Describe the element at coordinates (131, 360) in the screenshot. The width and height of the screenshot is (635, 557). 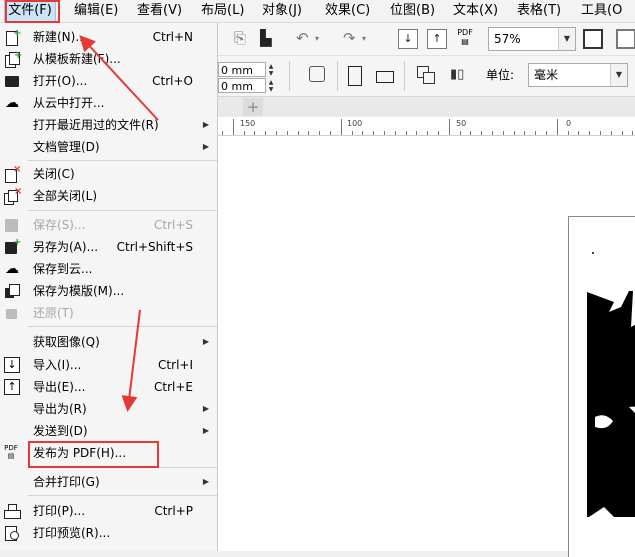
I see `arrow-to-publish-pdf` at that location.